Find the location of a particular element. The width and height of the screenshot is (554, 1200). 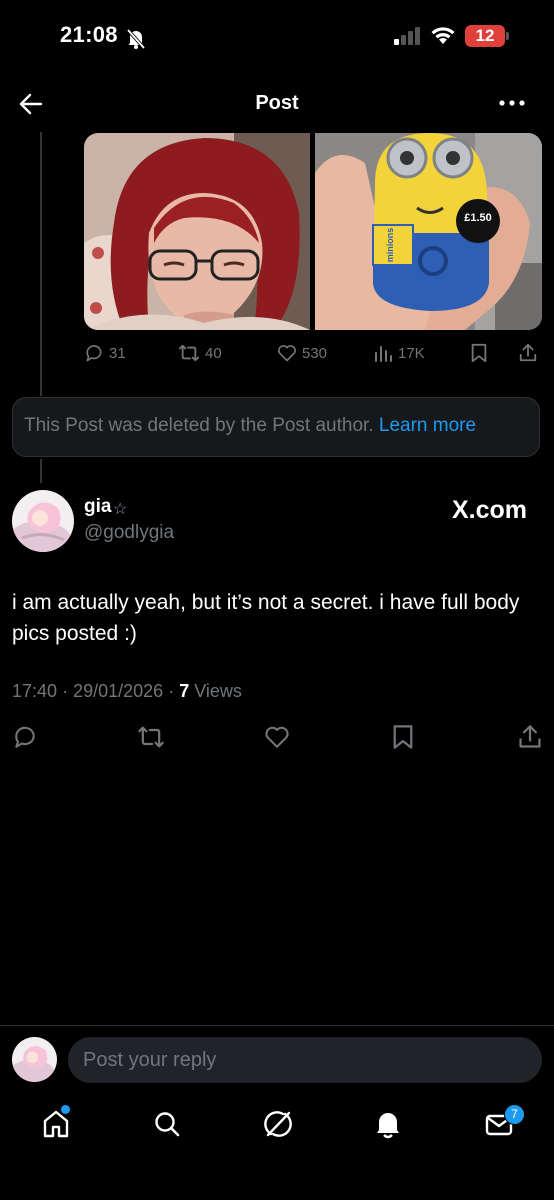

like-count: 530 is located at coordinates (315, 353).